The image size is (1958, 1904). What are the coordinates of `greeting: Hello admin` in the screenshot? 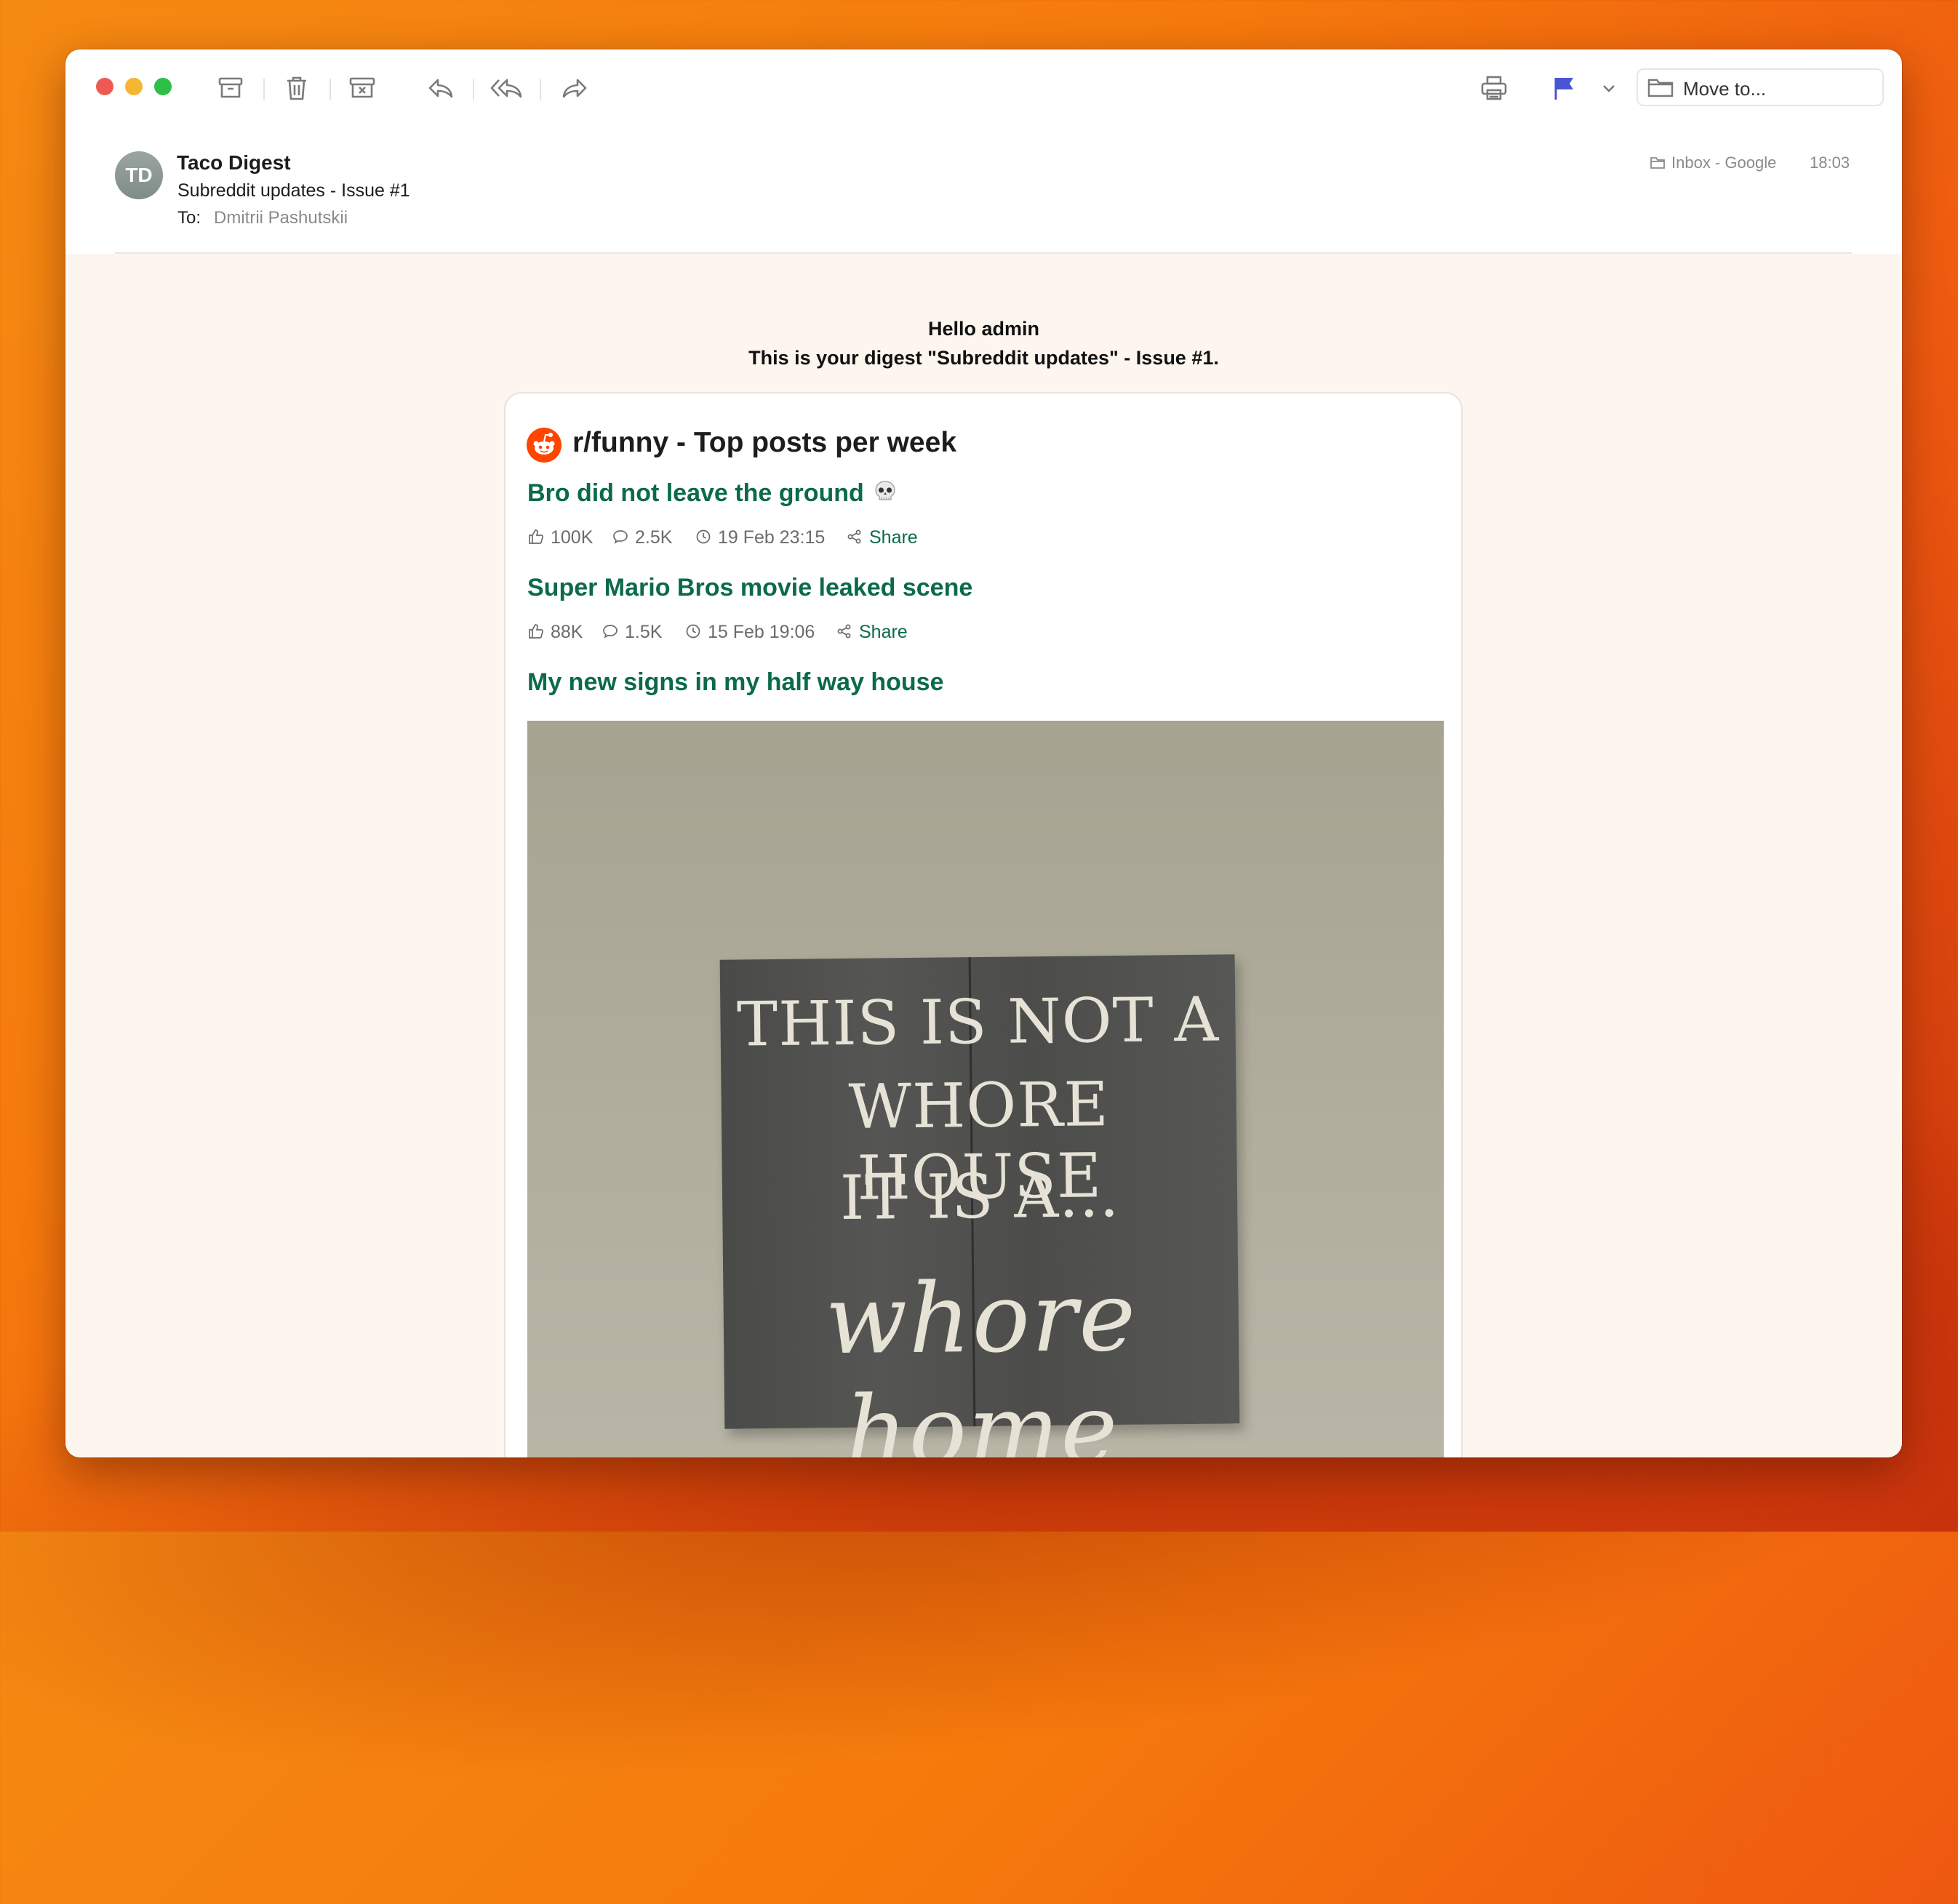 It's located at (983, 329).